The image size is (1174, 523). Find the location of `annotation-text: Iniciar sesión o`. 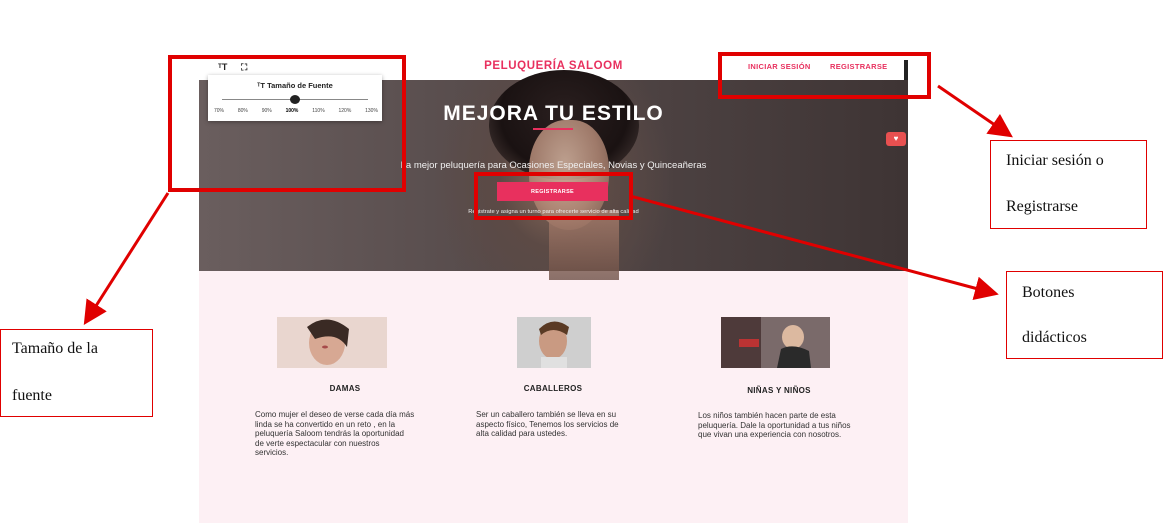

annotation-text: Iniciar sesión o is located at coordinates (1055, 160).